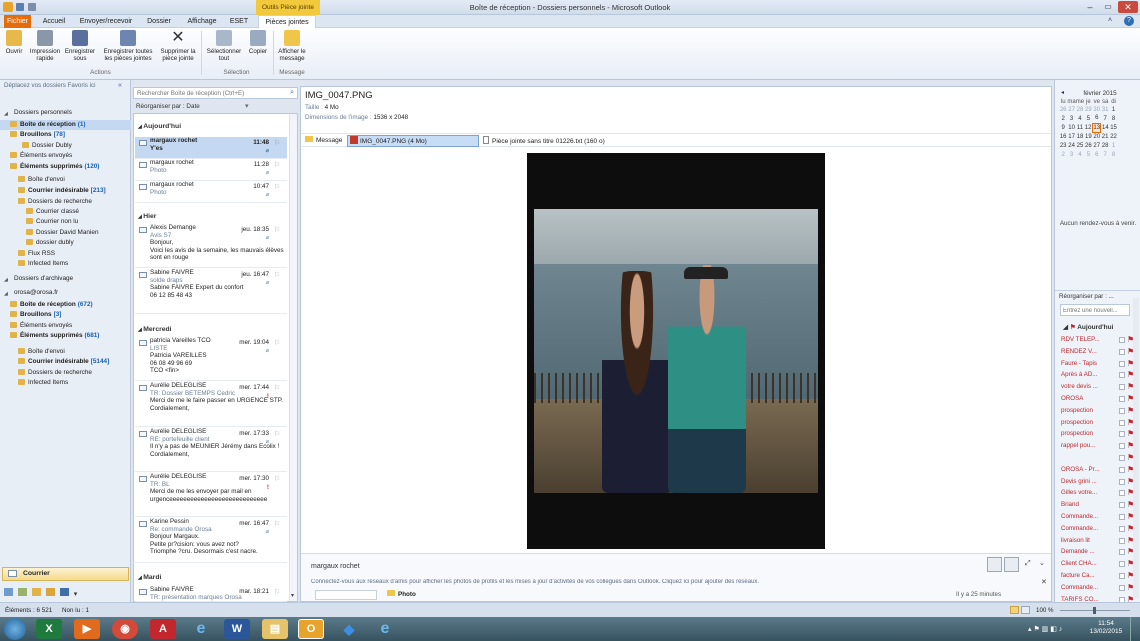 This screenshot has height=641, width=1140. Describe the element at coordinates (1099, 446) in the screenshot. I see `task-item: rappel pou... ⚑` at that location.